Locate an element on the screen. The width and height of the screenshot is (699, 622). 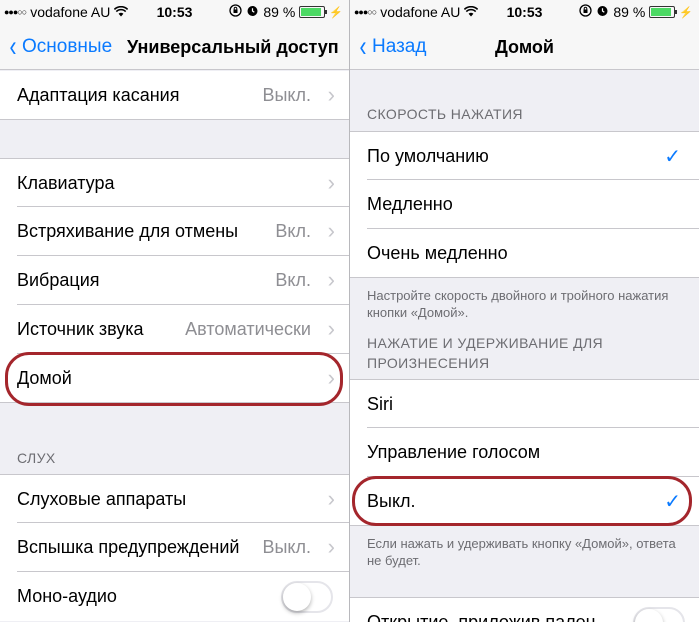
row-touch-accommodations: Адаптация касания Выкл. › is located at coordinates (174, 95).